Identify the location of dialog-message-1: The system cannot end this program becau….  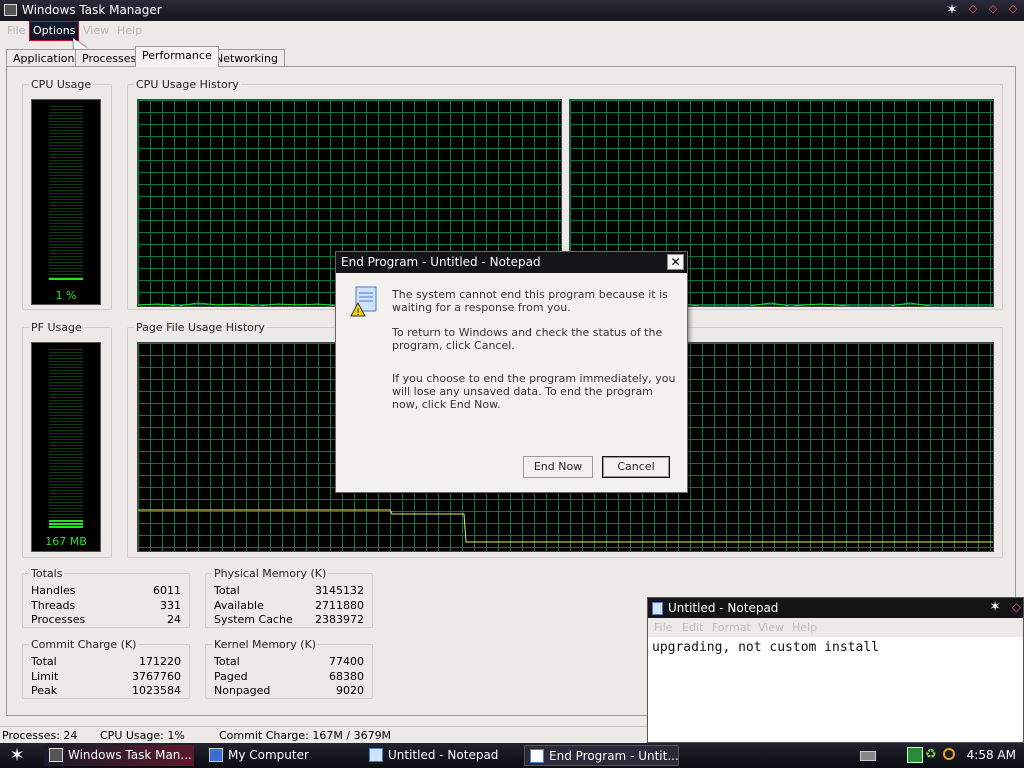
(530, 301).